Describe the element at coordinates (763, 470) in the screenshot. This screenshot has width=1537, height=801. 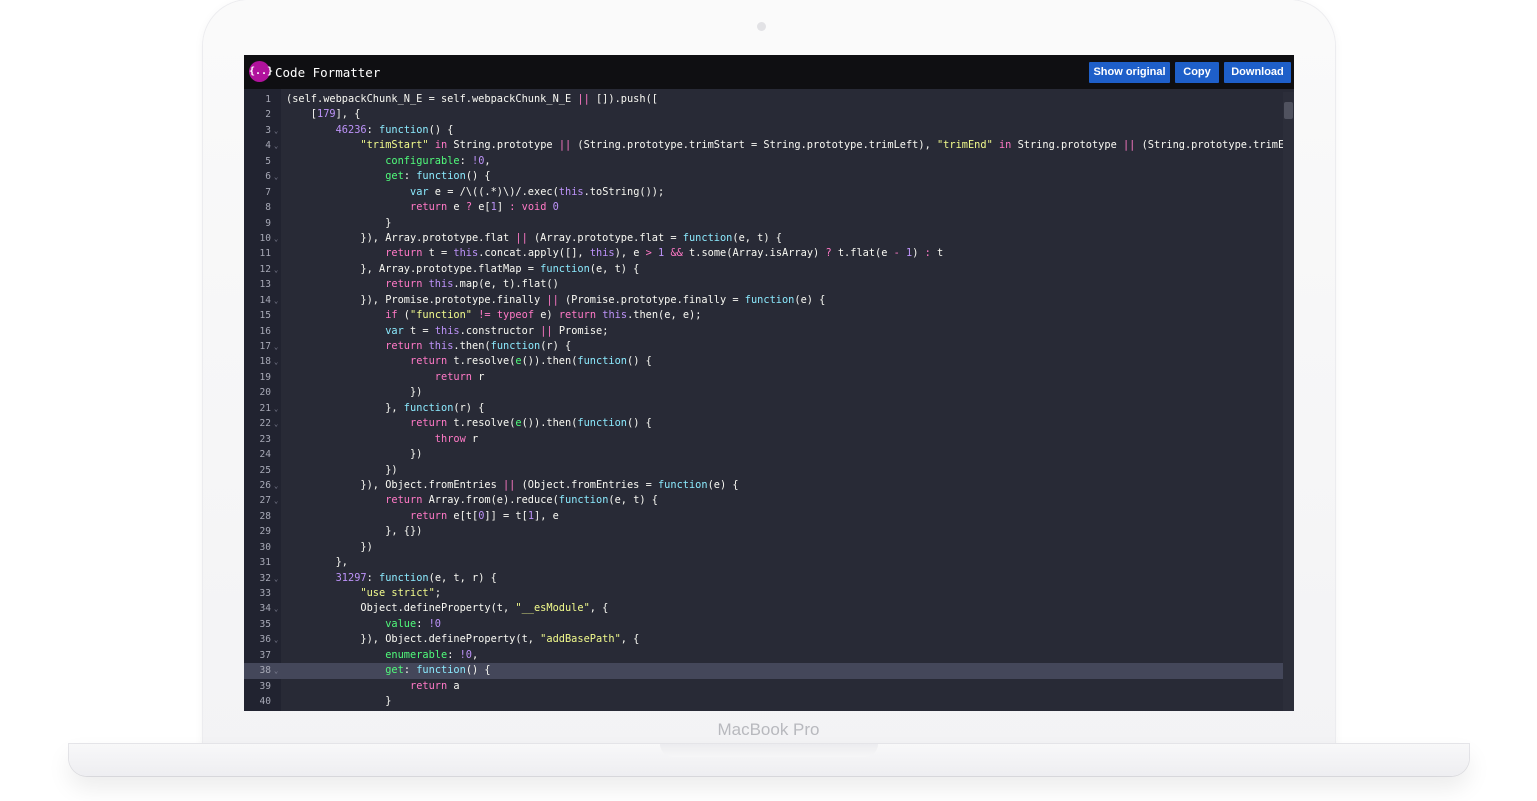
I see `code-line: 25 })` at that location.